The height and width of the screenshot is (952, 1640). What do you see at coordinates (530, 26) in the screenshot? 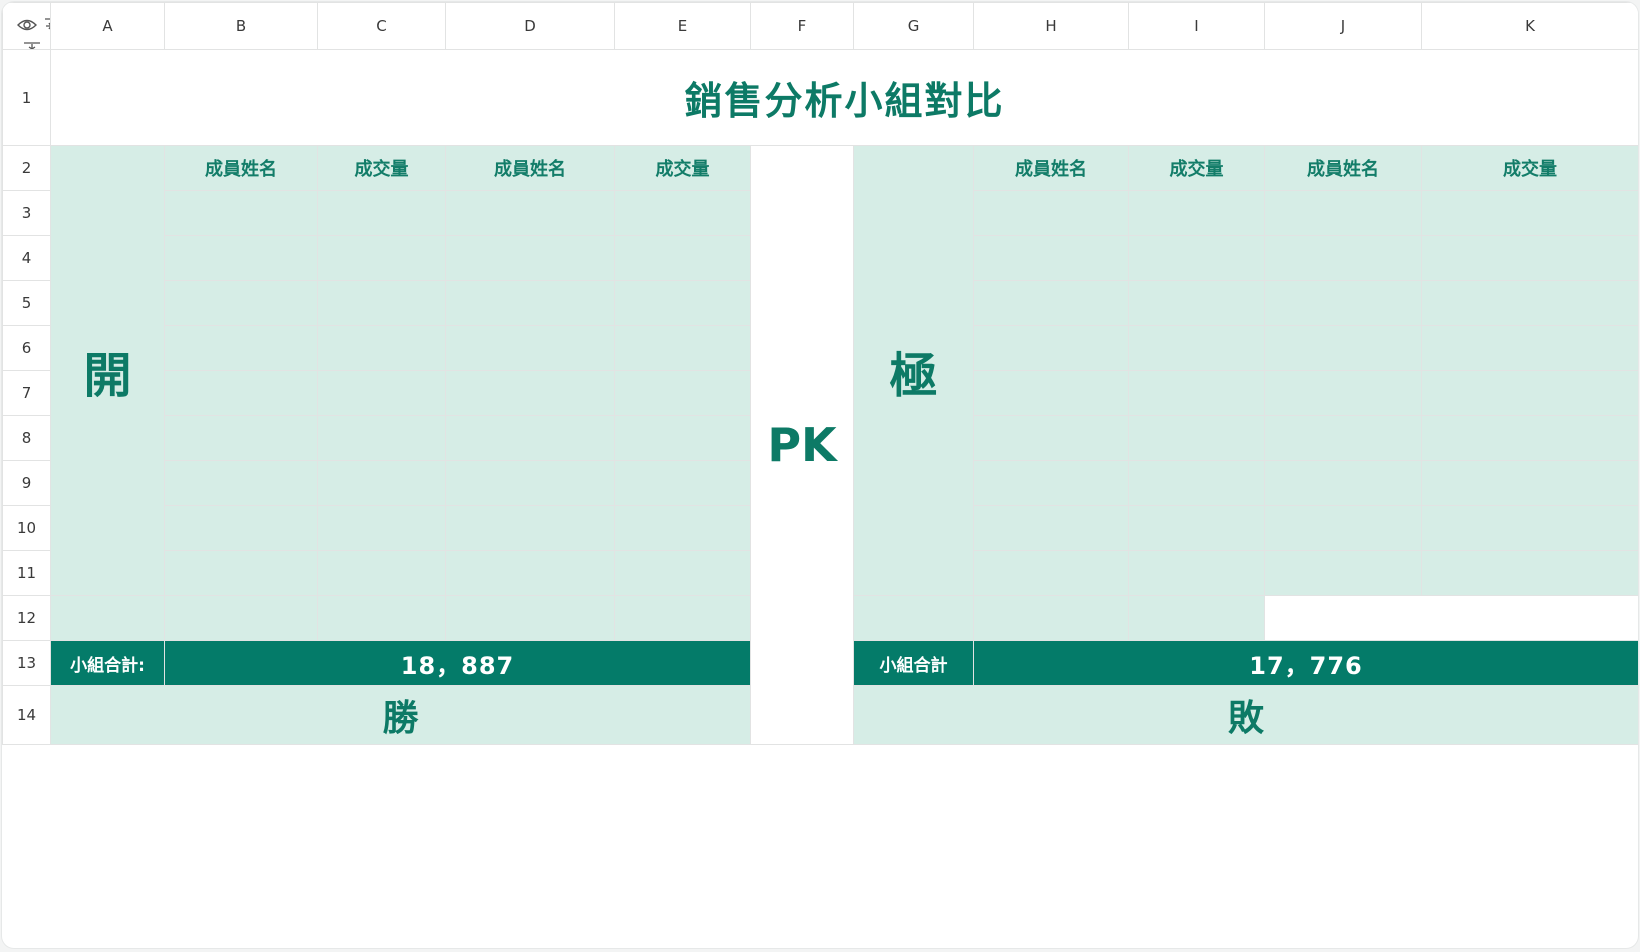
I see `column-header-d: D` at bounding box center [530, 26].